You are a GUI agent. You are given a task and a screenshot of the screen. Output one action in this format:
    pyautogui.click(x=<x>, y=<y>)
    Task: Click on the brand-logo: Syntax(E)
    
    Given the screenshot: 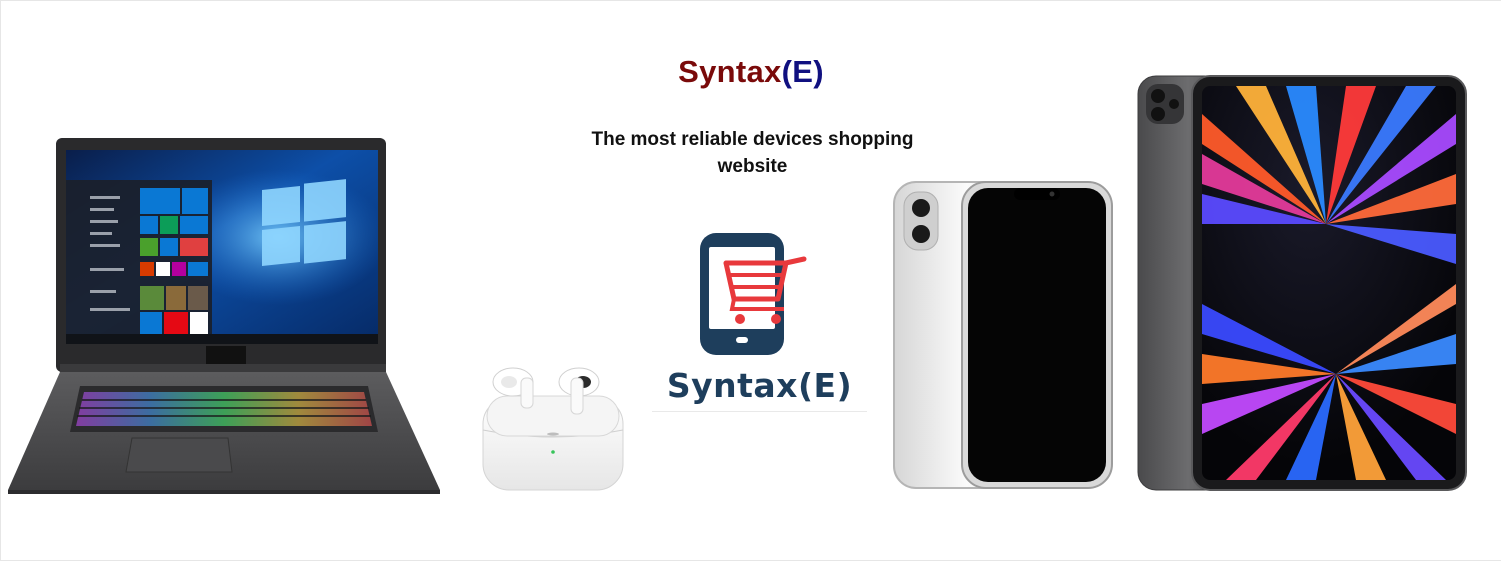 What is the action you would take?
    pyautogui.click(x=759, y=315)
    